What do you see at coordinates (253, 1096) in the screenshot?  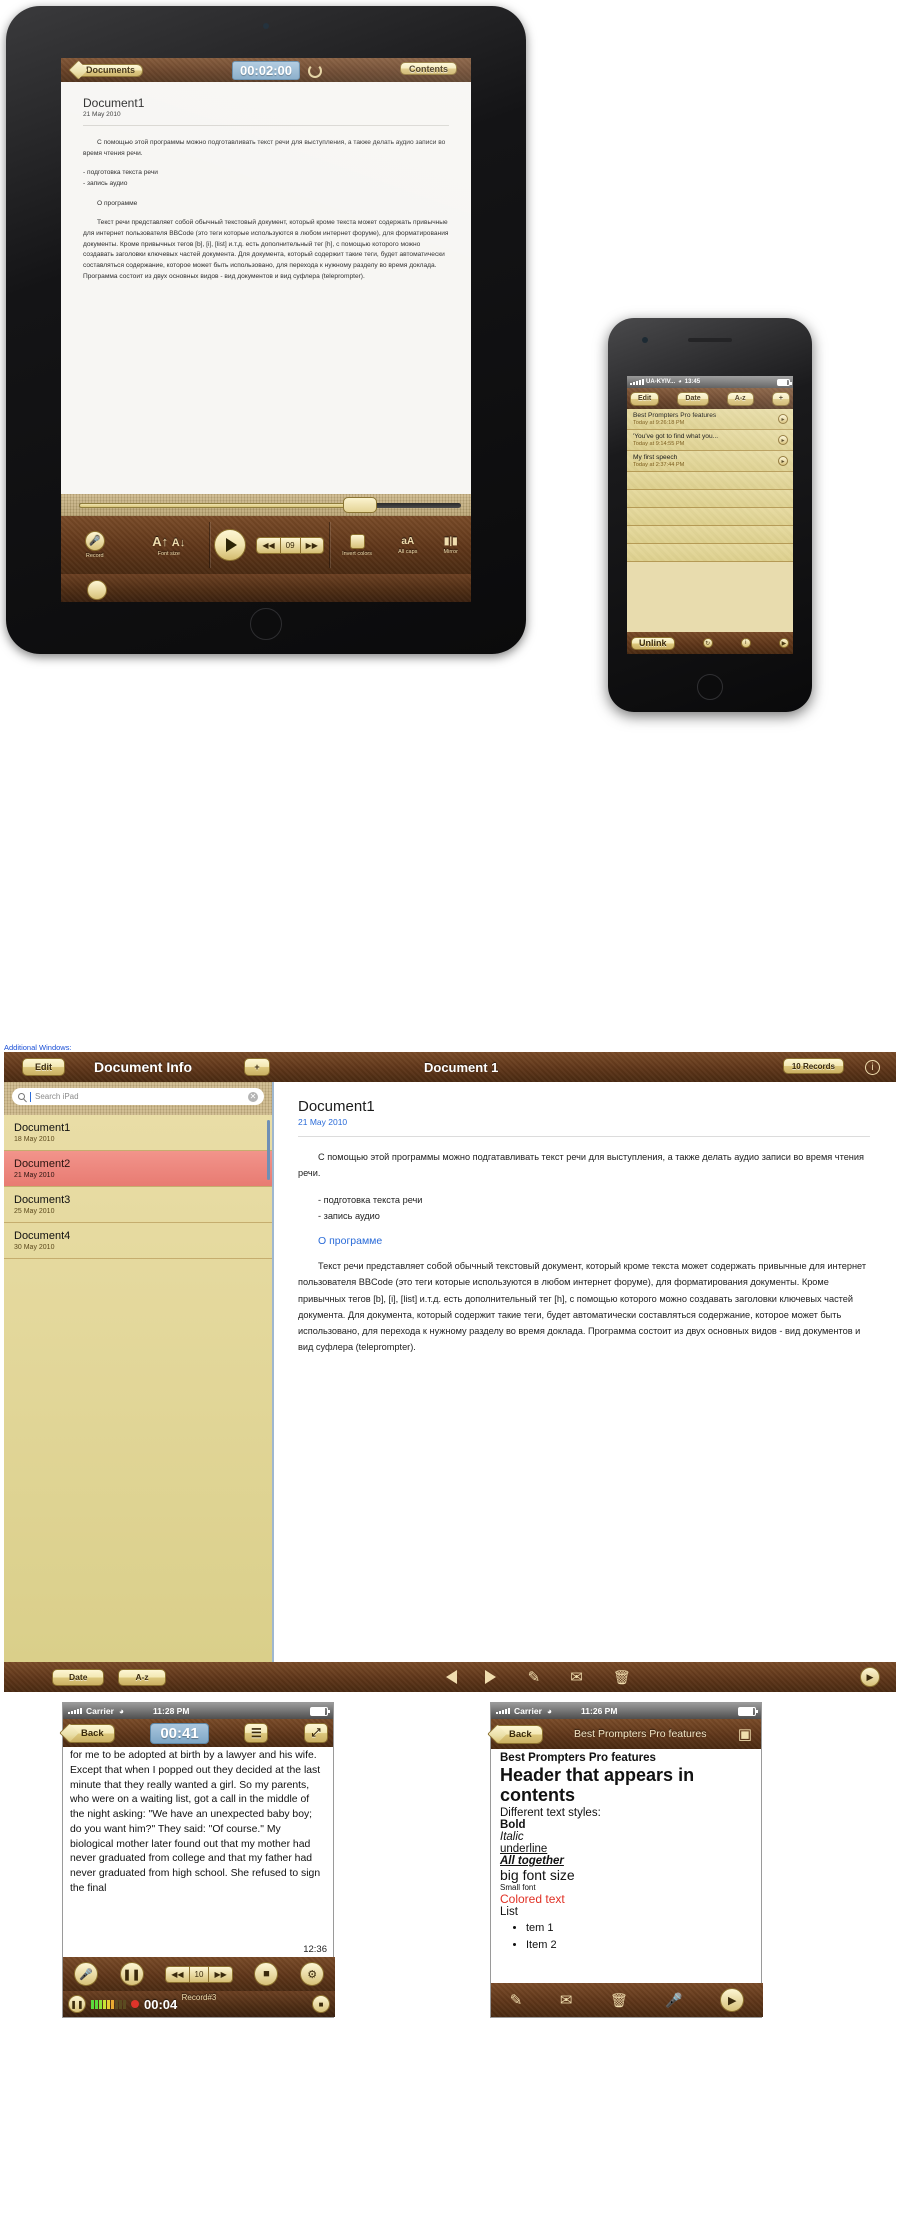 I see `clear-icon: ✕` at bounding box center [253, 1096].